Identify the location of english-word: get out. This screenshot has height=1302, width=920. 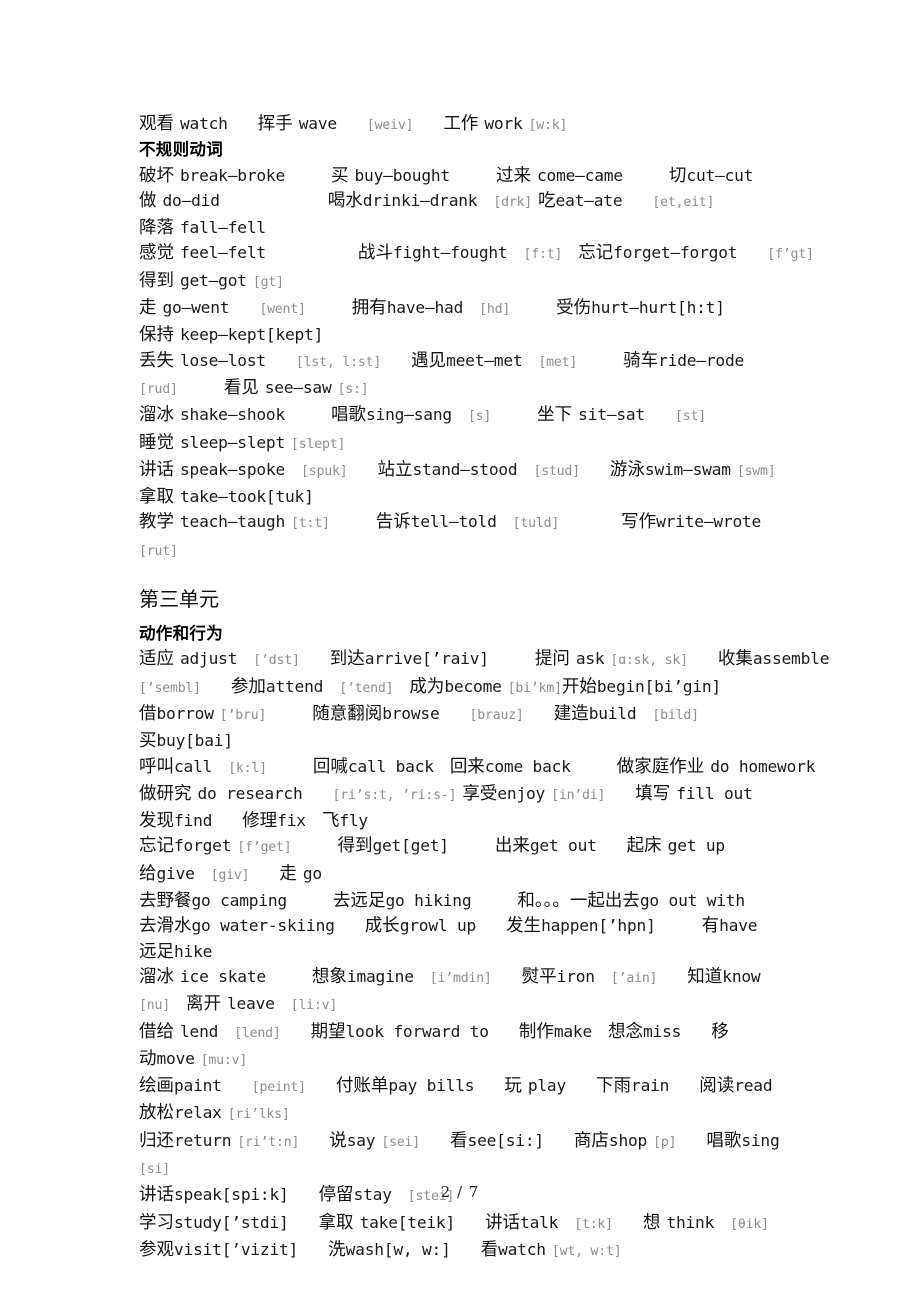
(563, 846).